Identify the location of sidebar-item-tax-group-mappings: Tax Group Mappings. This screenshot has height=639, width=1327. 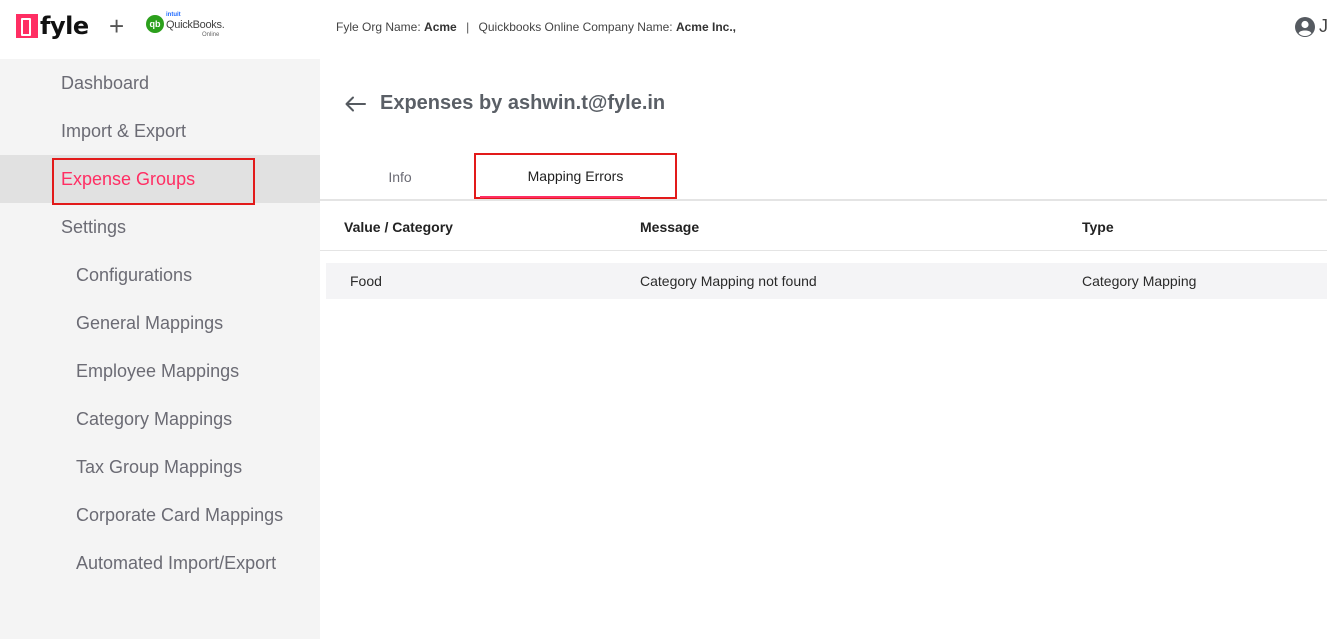
(160, 467).